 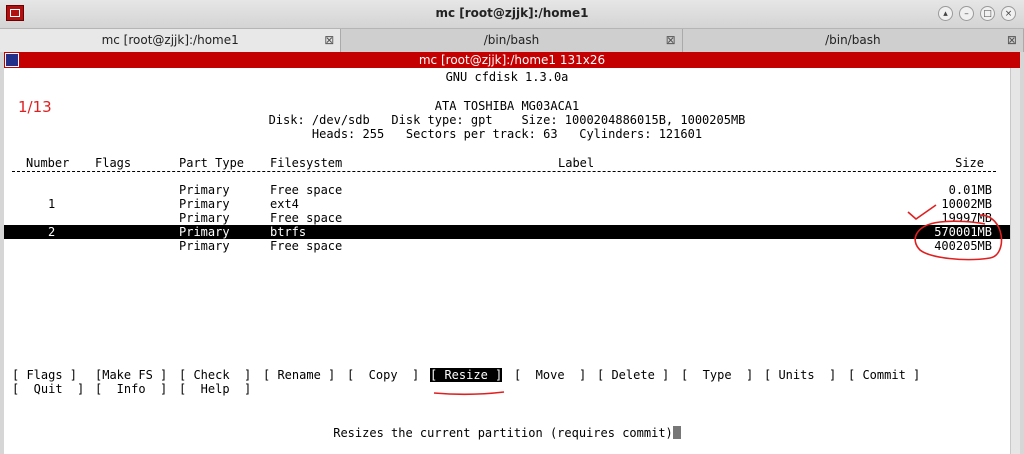 What do you see at coordinates (52, 232) in the screenshot?
I see `partition-number: 2` at bounding box center [52, 232].